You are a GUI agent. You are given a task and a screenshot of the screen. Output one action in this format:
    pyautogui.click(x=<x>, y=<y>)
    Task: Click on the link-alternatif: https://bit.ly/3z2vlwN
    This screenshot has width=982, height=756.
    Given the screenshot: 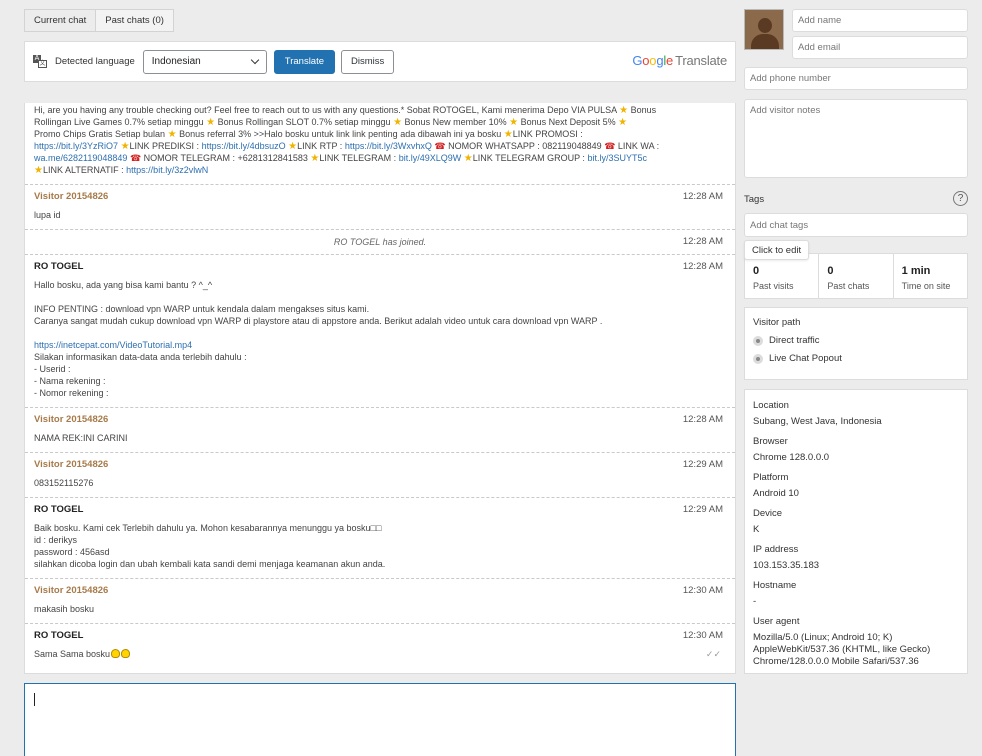 What is the action you would take?
    pyautogui.click(x=167, y=170)
    